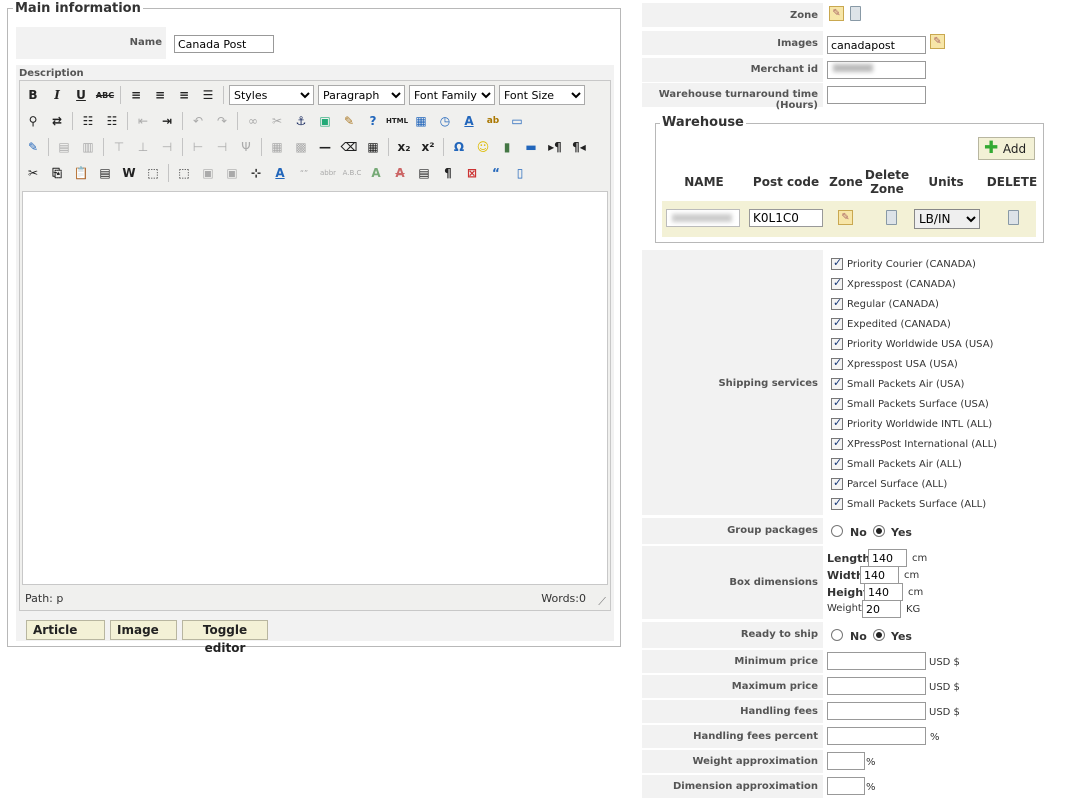 The width and height of the screenshot is (1070, 807). What do you see at coordinates (167, 121) in the screenshot?
I see `indent-icon: ⇥` at bounding box center [167, 121].